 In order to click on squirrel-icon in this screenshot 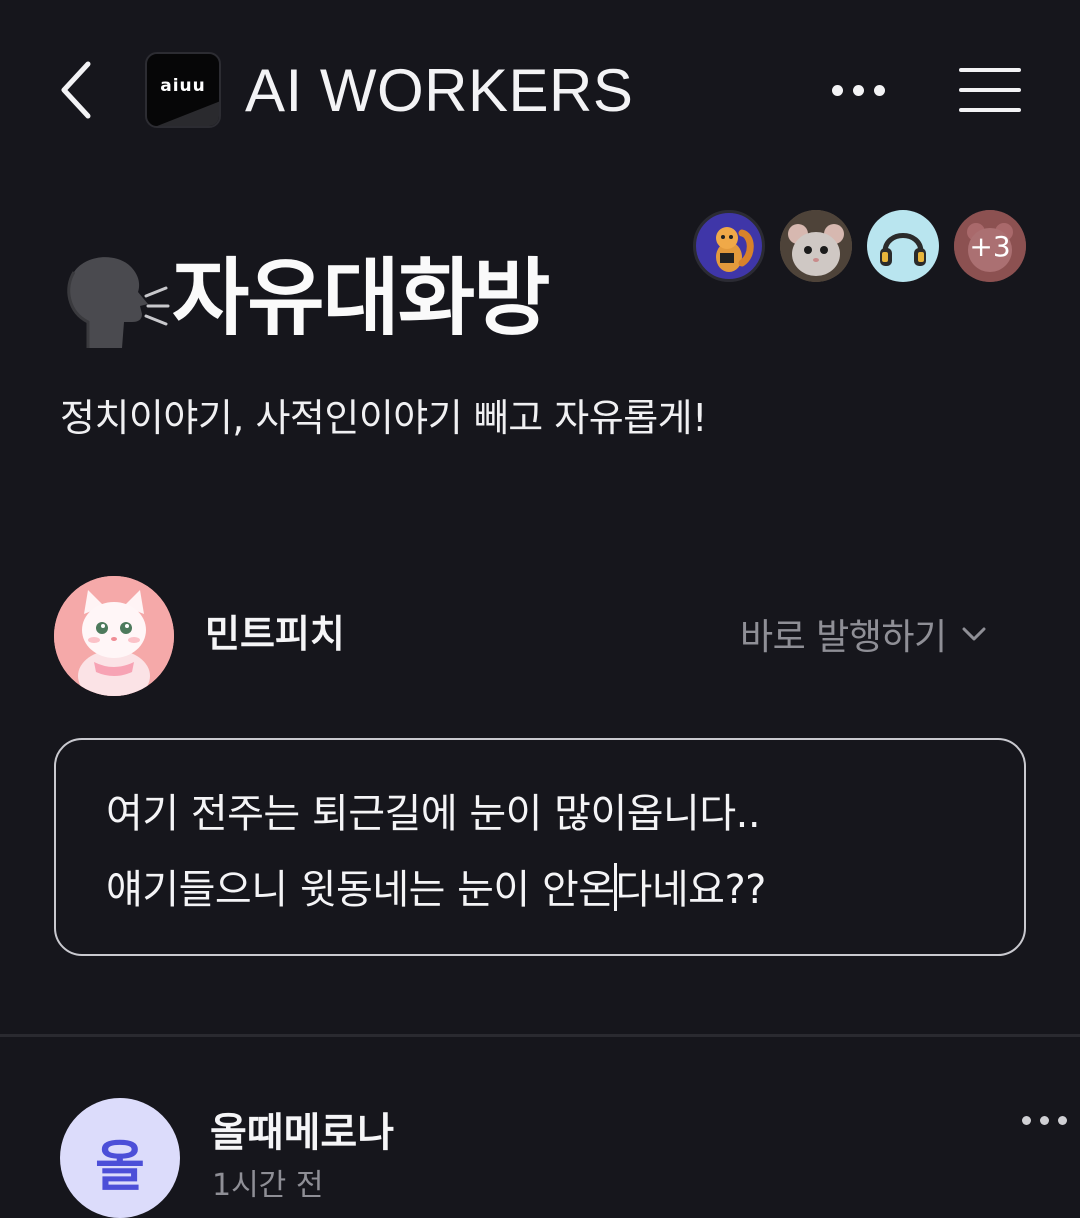, I will do `click(735, 249)`.